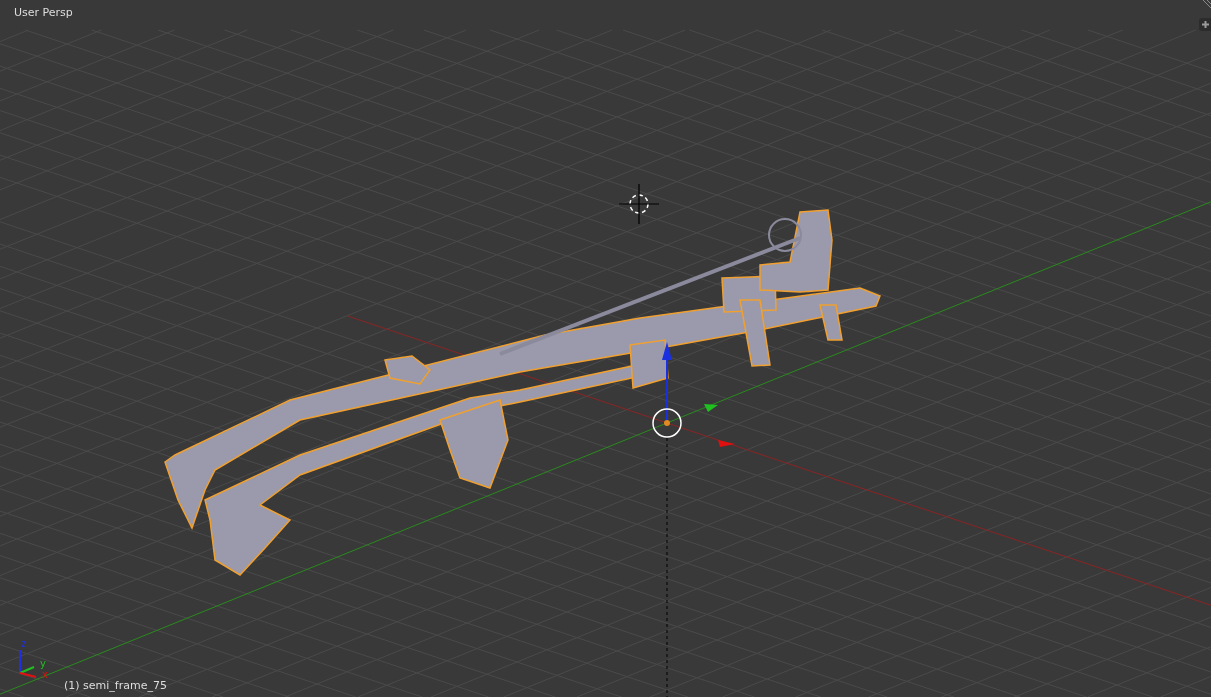  I want to click on axis-label: y, so click(43, 664).